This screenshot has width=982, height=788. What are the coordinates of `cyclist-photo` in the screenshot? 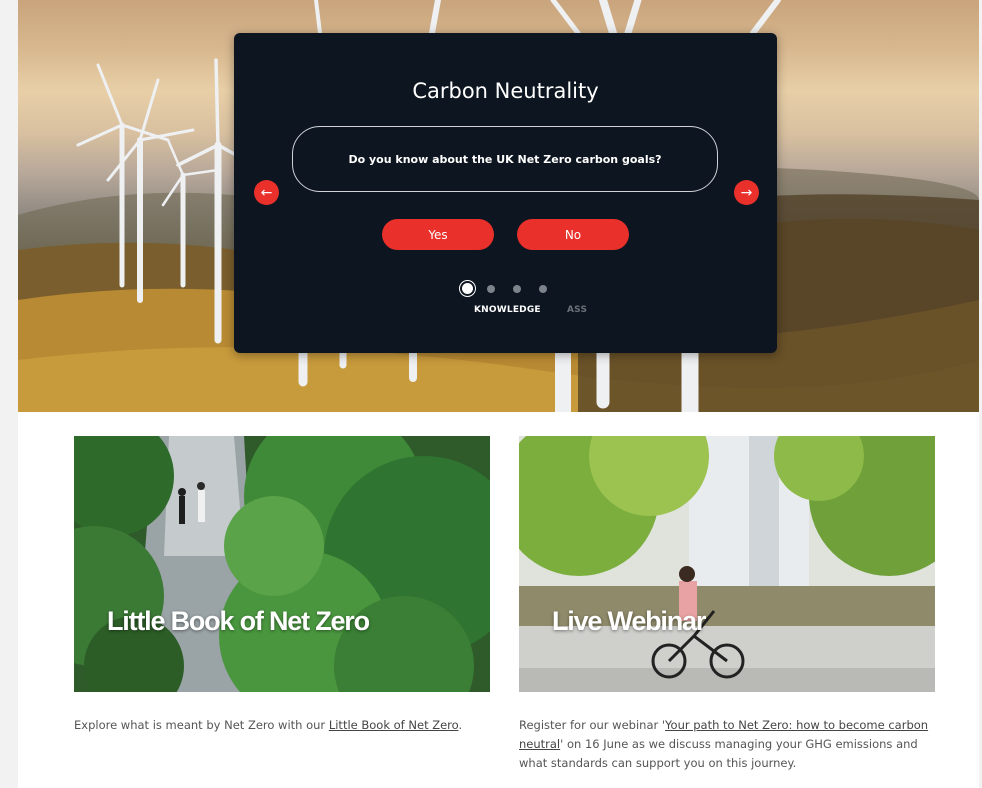 It's located at (727, 564).